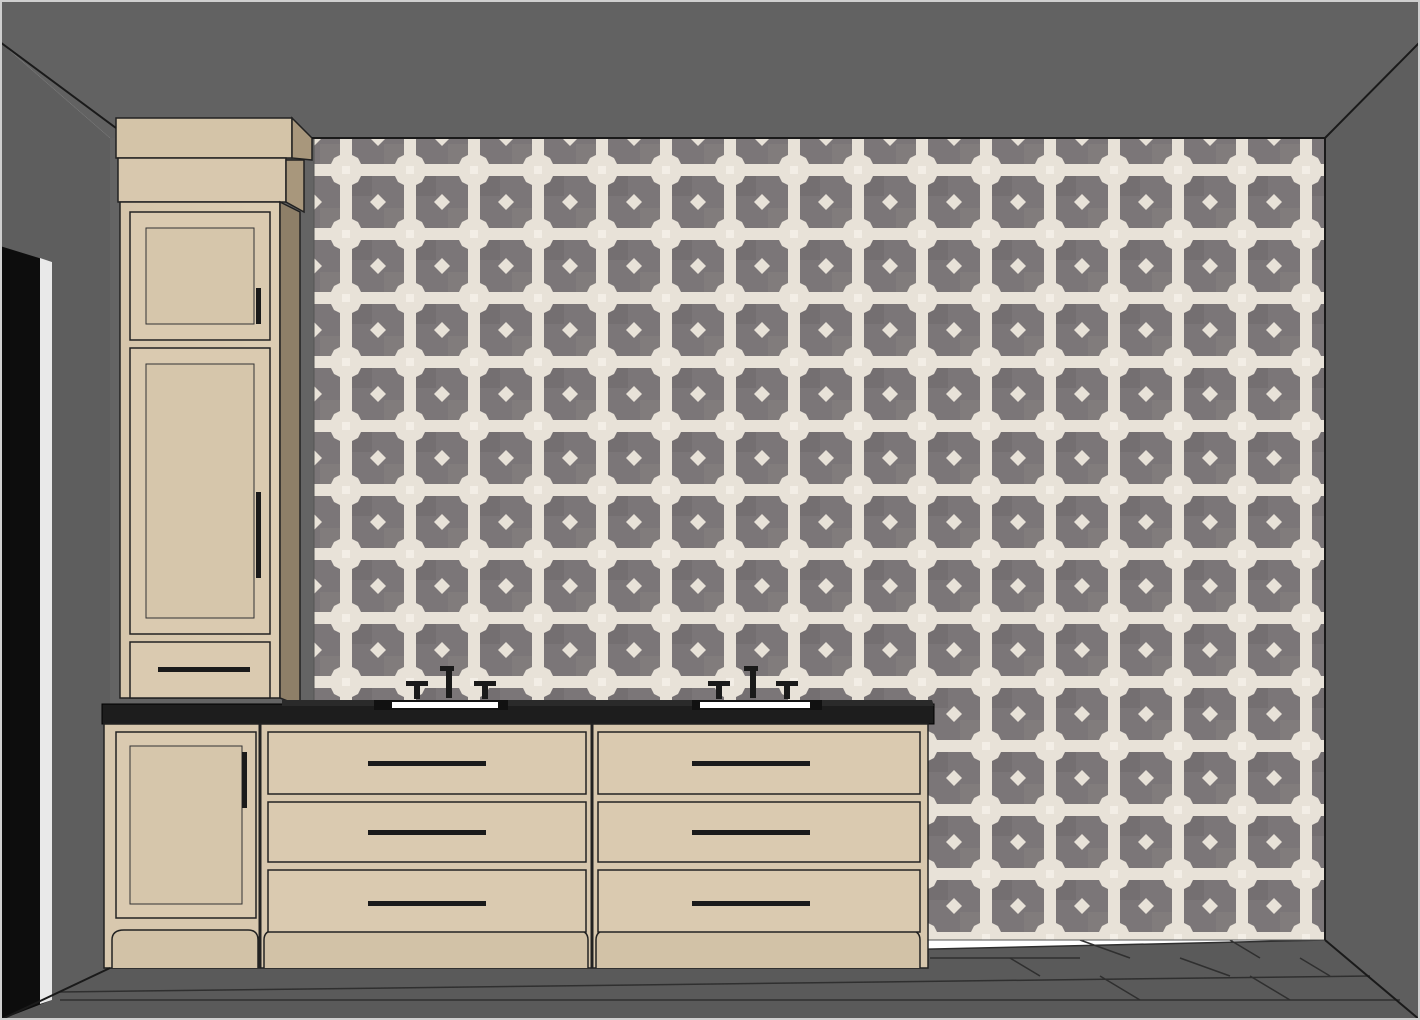 This screenshot has height=1020, width=1420. I want to click on doorway-frame, so click(46, 631).